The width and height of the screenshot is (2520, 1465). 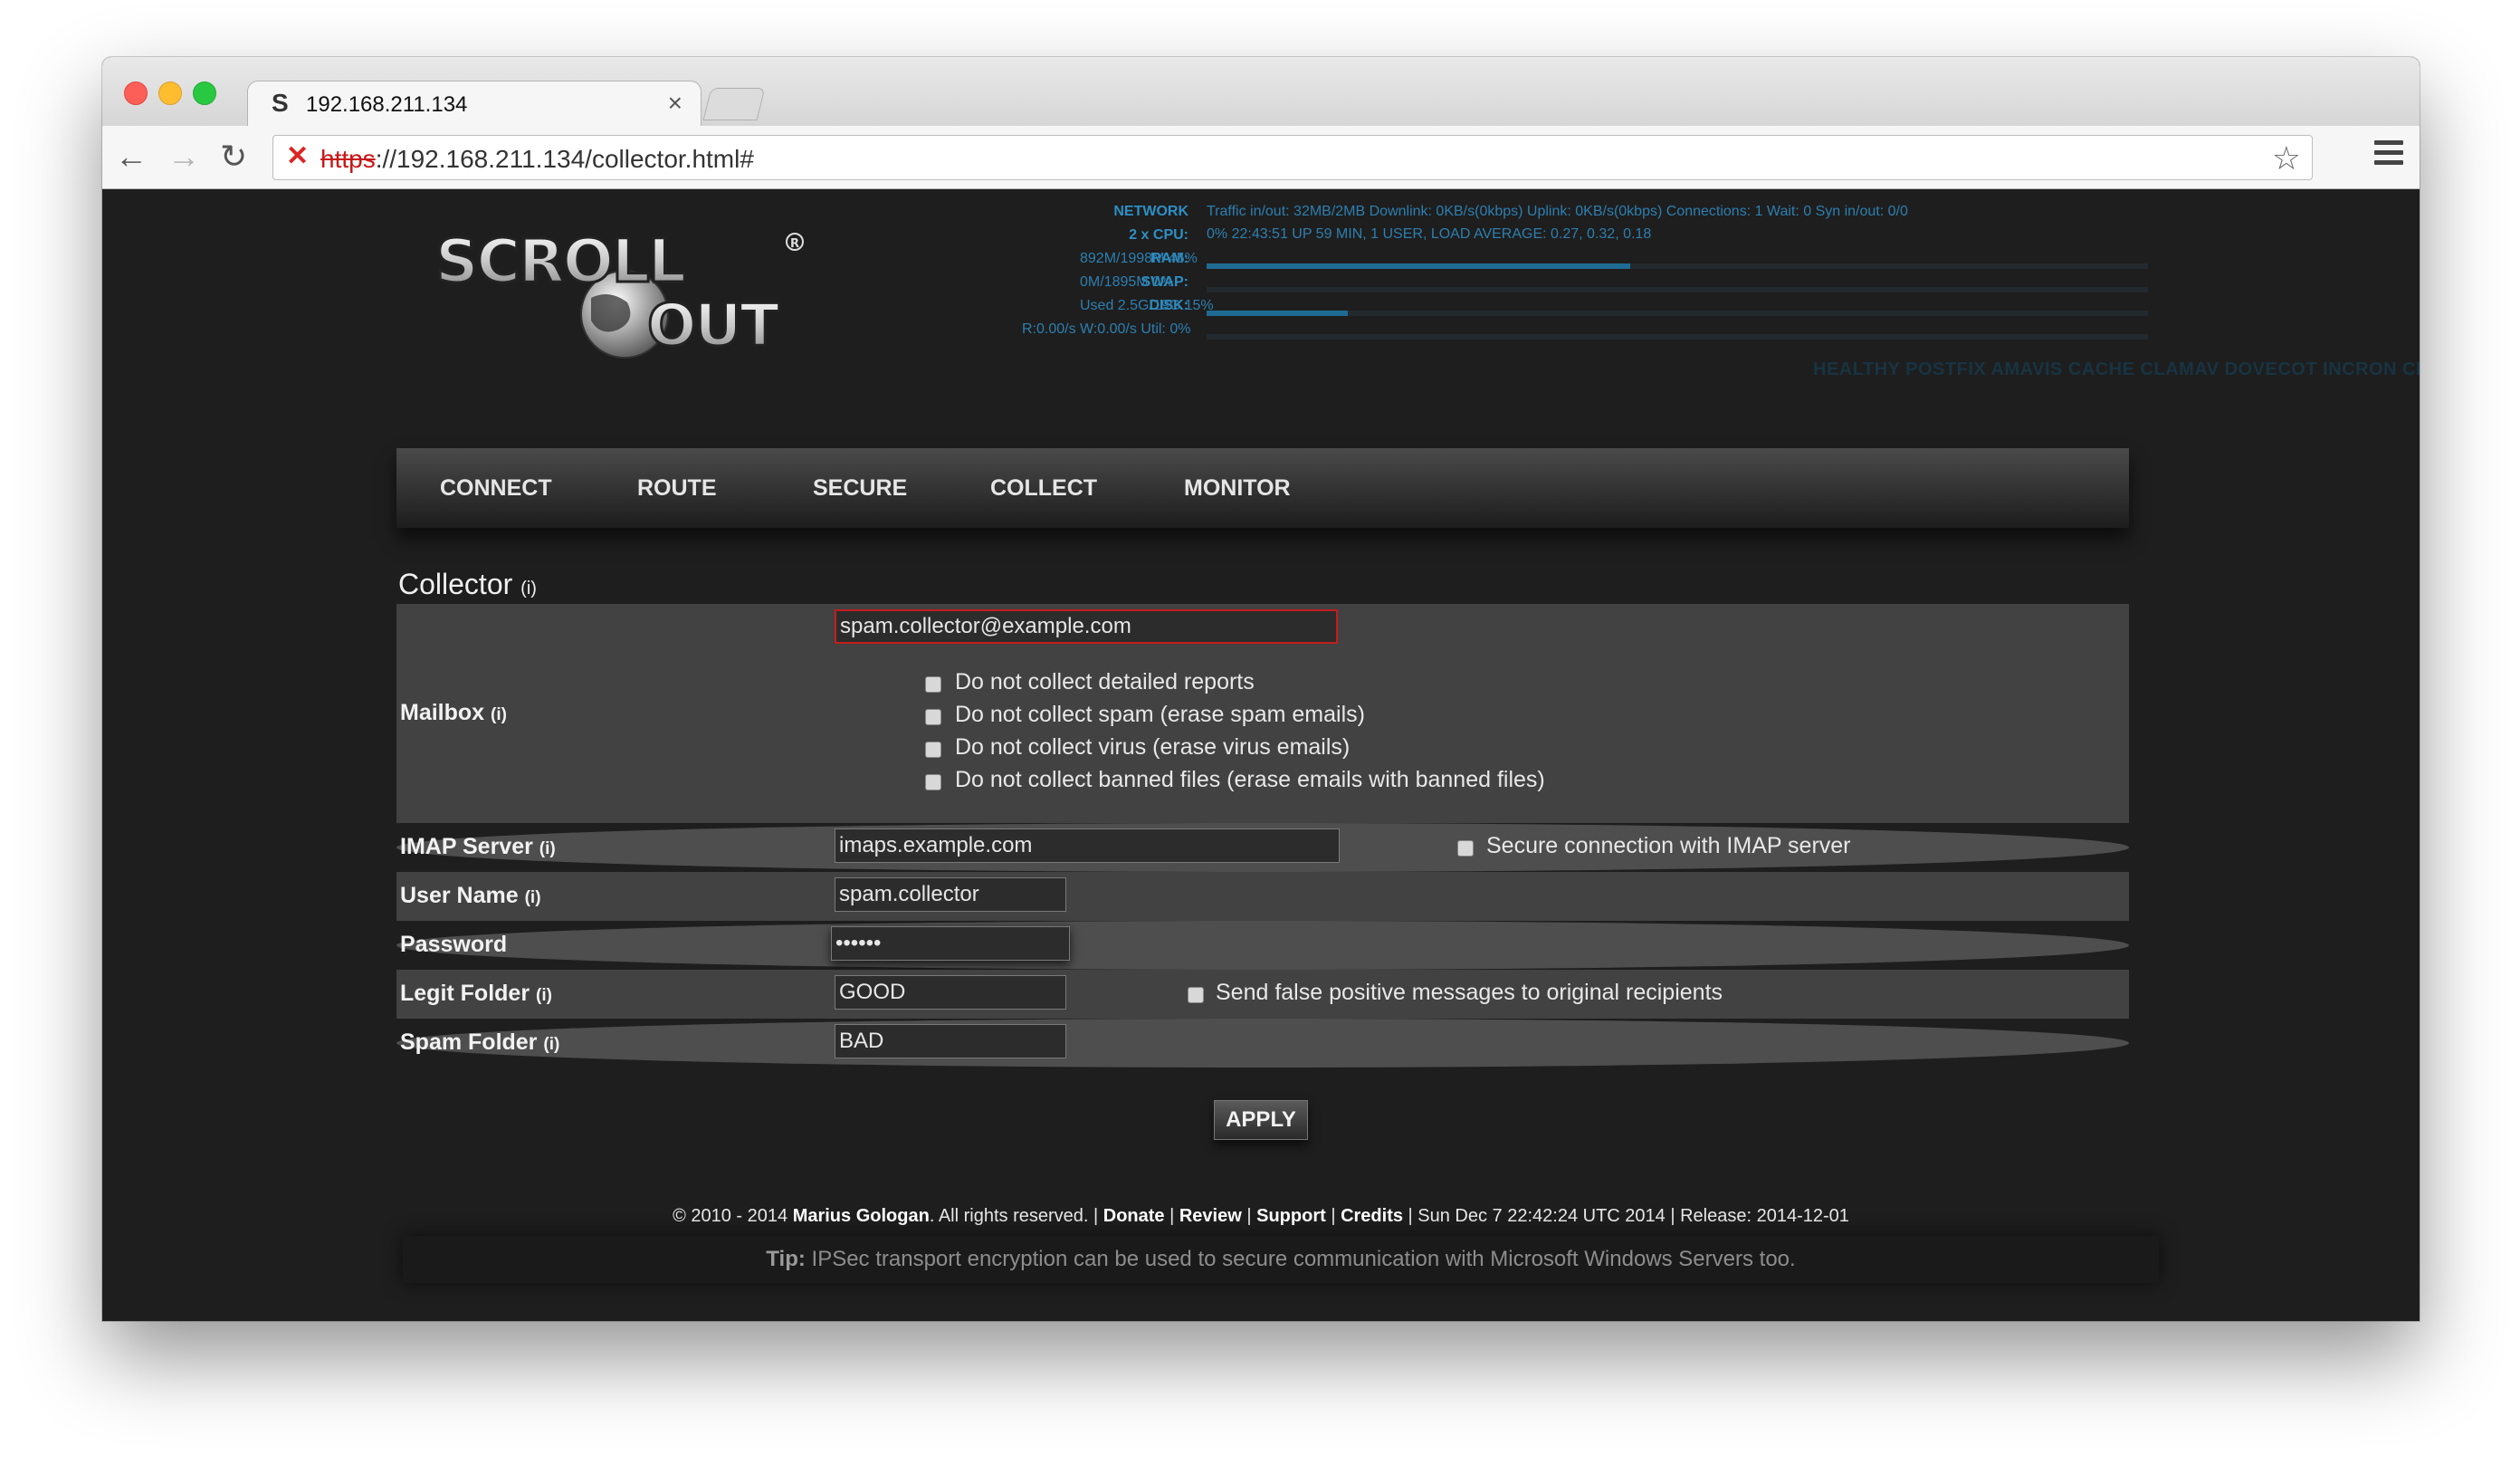 I want to click on spam-folder-label: Spam Folder (i), so click(x=479, y=1043).